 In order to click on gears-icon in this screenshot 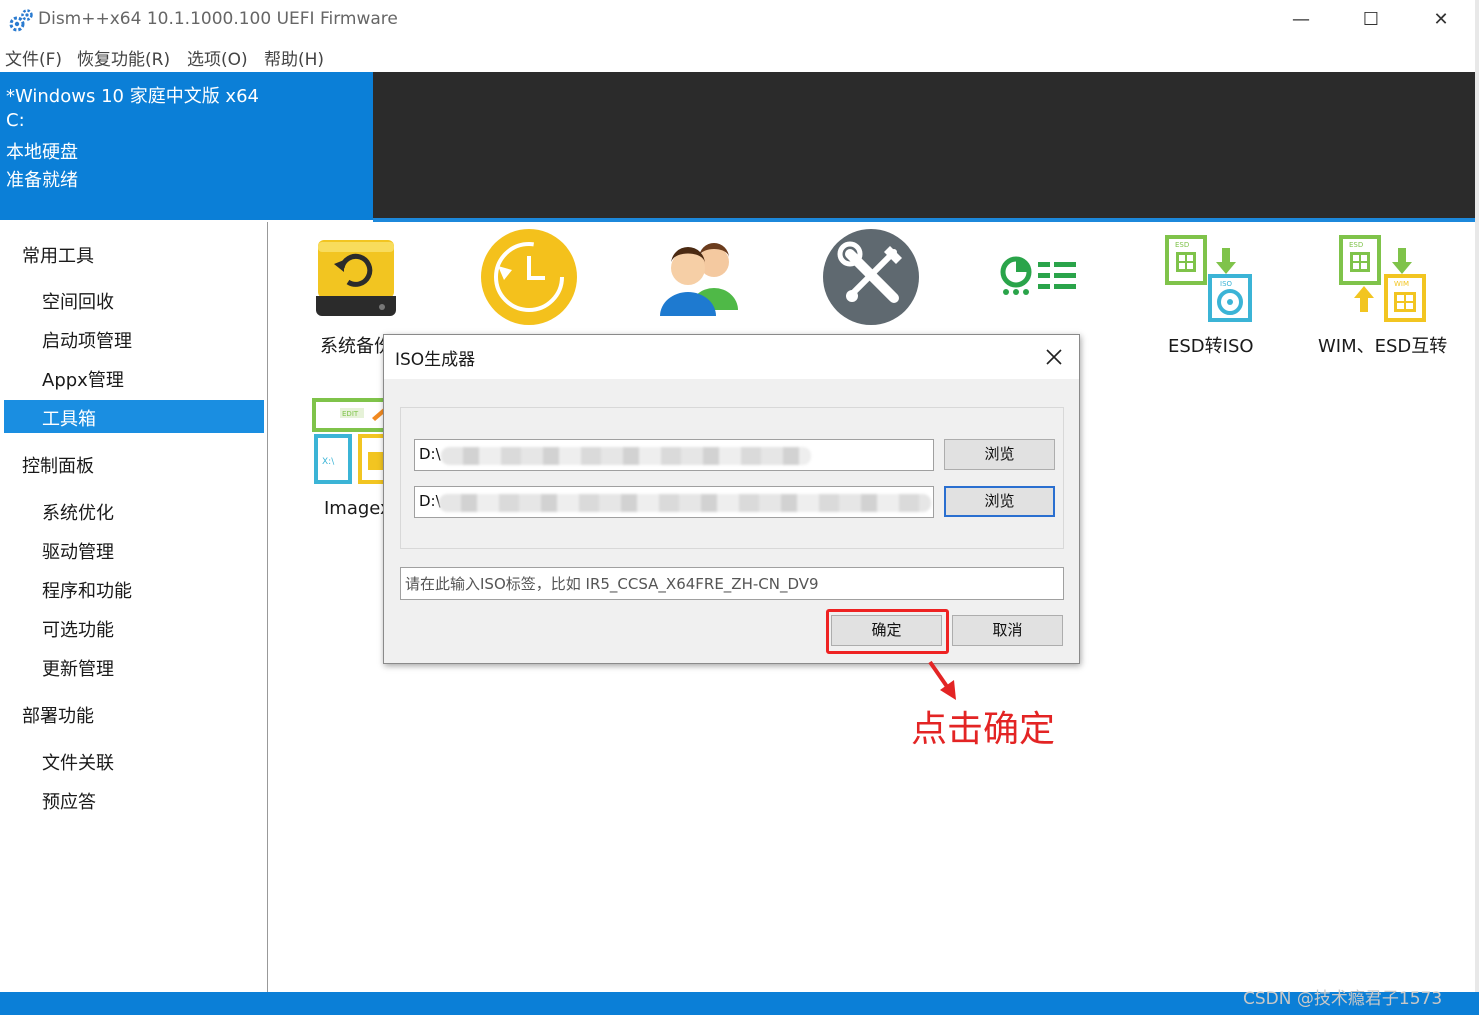, I will do `click(21, 20)`.